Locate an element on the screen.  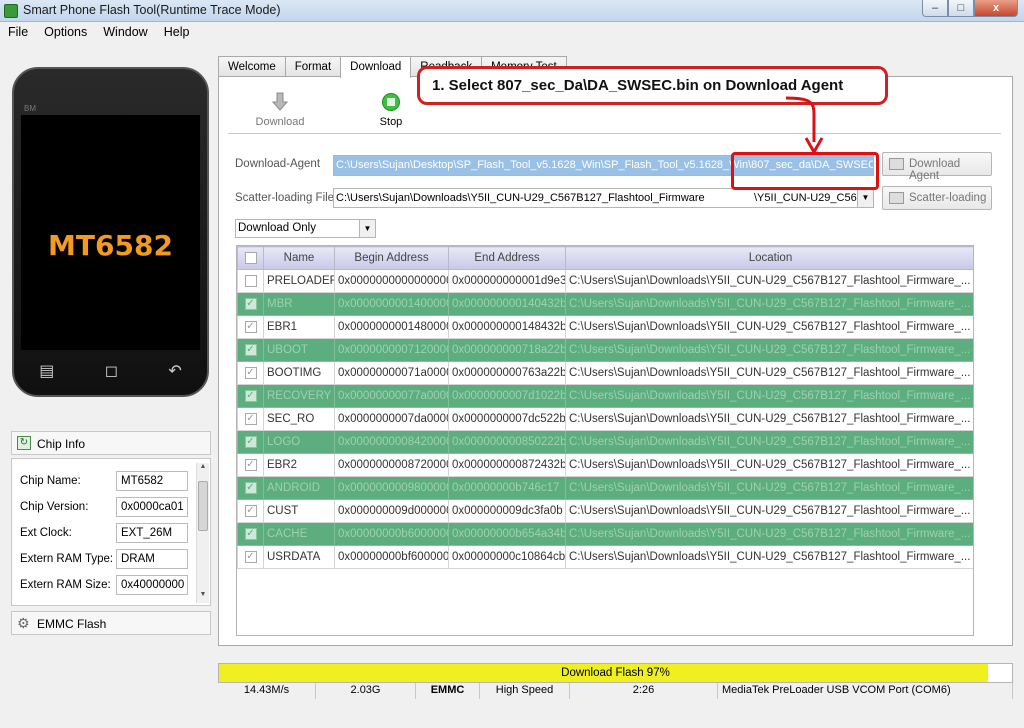
end-address: 0x000000000148432b is located at coordinates (507, 327).